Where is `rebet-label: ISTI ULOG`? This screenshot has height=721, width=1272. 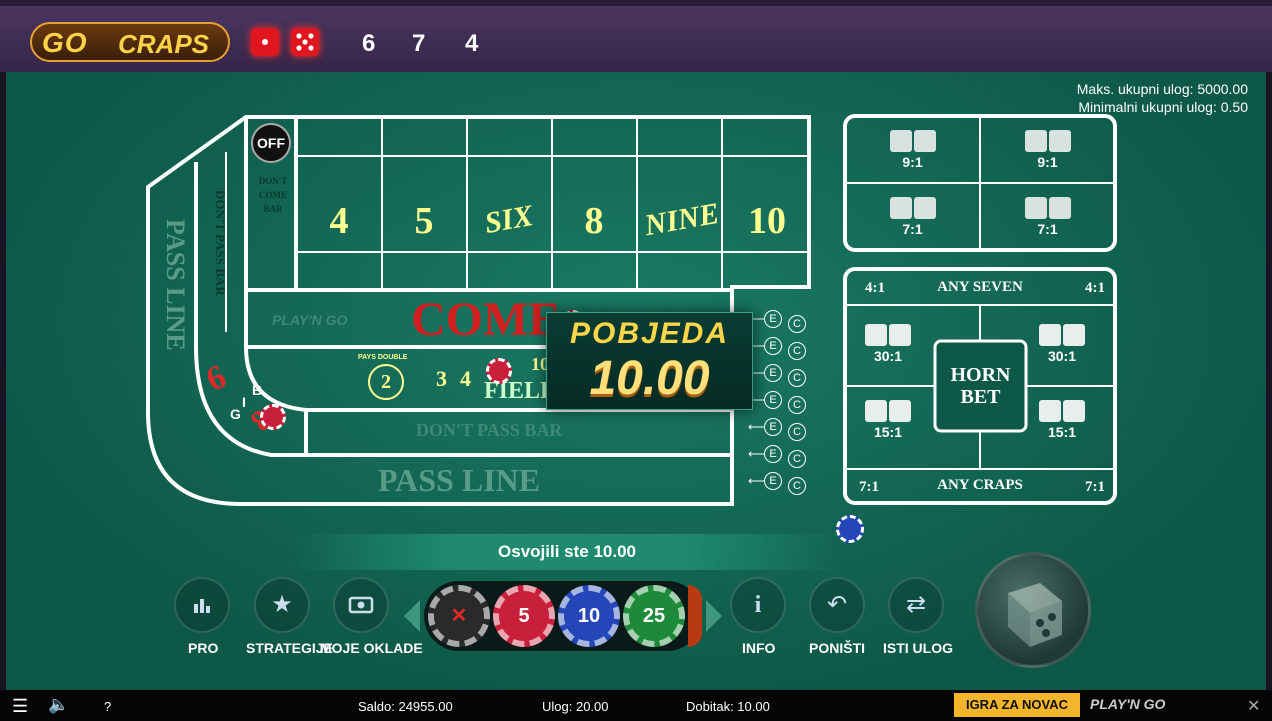
rebet-label: ISTI ULOG is located at coordinates (918, 648).